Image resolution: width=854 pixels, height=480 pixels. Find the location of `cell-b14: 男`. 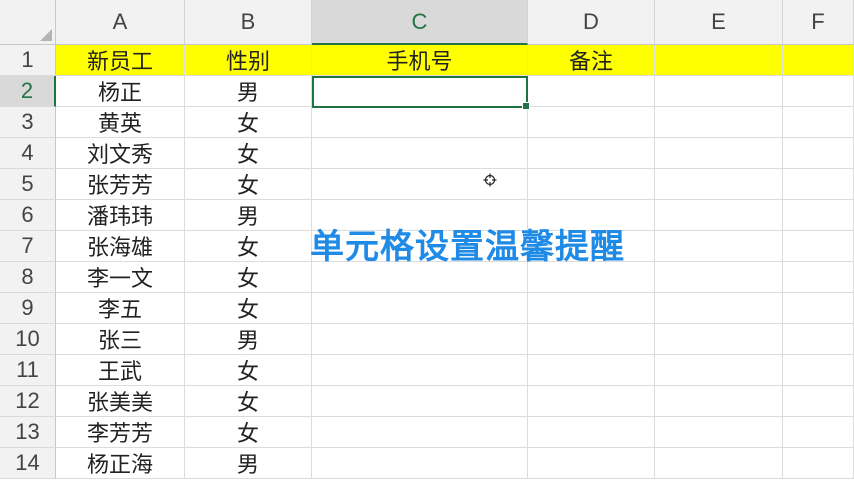

cell-b14: 男 is located at coordinates (248, 463).